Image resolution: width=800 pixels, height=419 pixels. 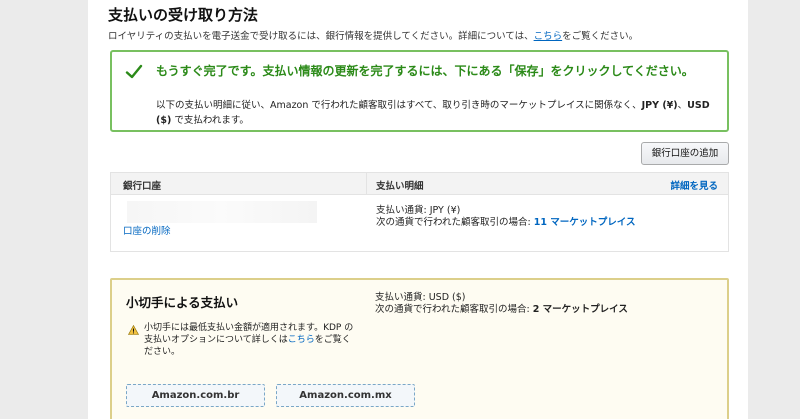 What do you see at coordinates (600, 36) in the screenshot?
I see `subtitle-text-end: をご覧ください。` at bounding box center [600, 36].